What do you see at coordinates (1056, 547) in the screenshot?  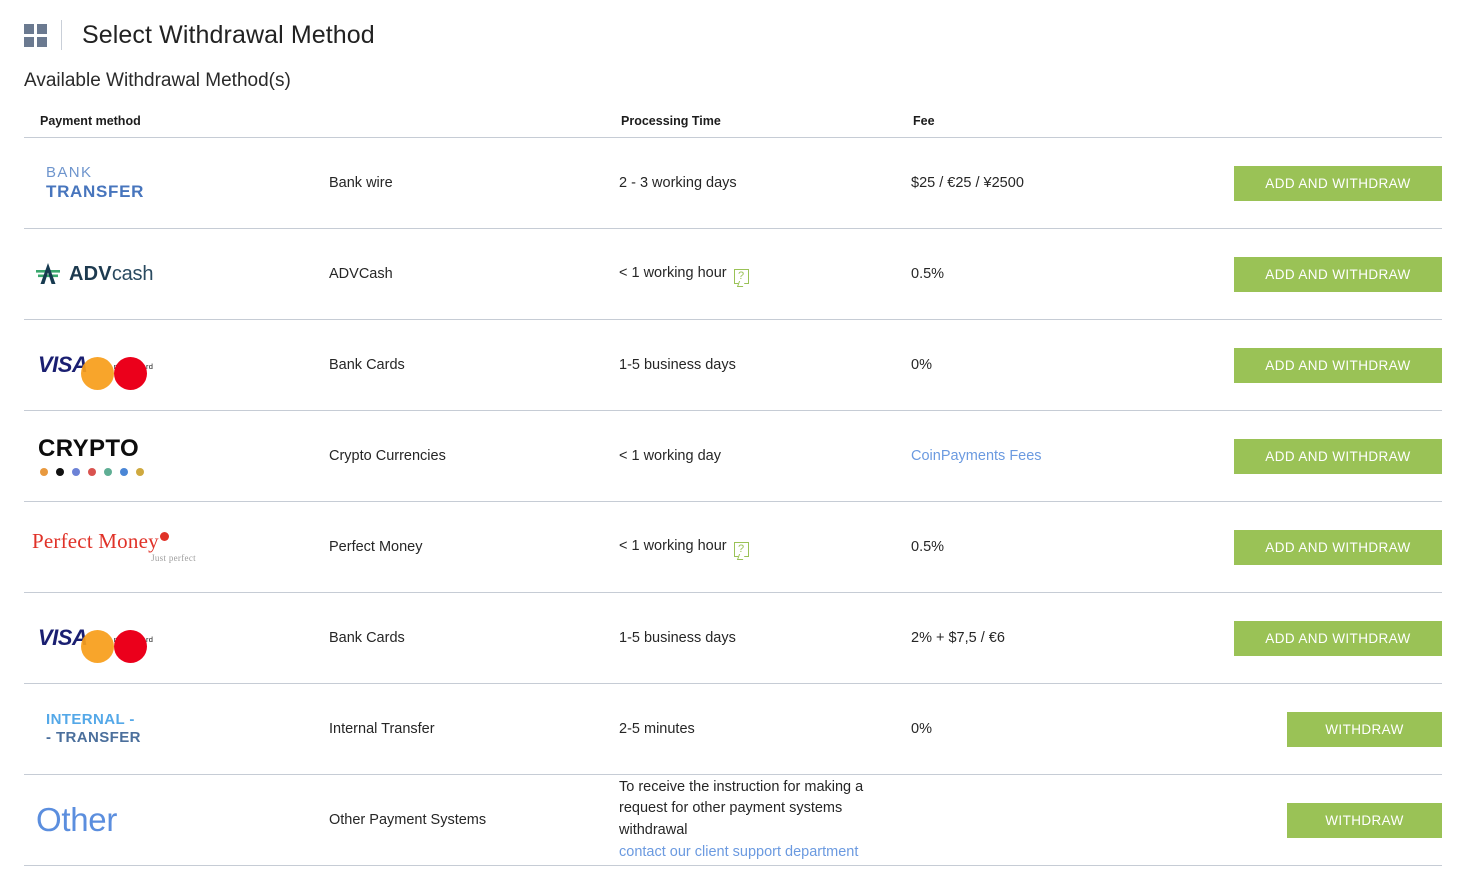 I see `cell-fee: 0.5%` at bounding box center [1056, 547].